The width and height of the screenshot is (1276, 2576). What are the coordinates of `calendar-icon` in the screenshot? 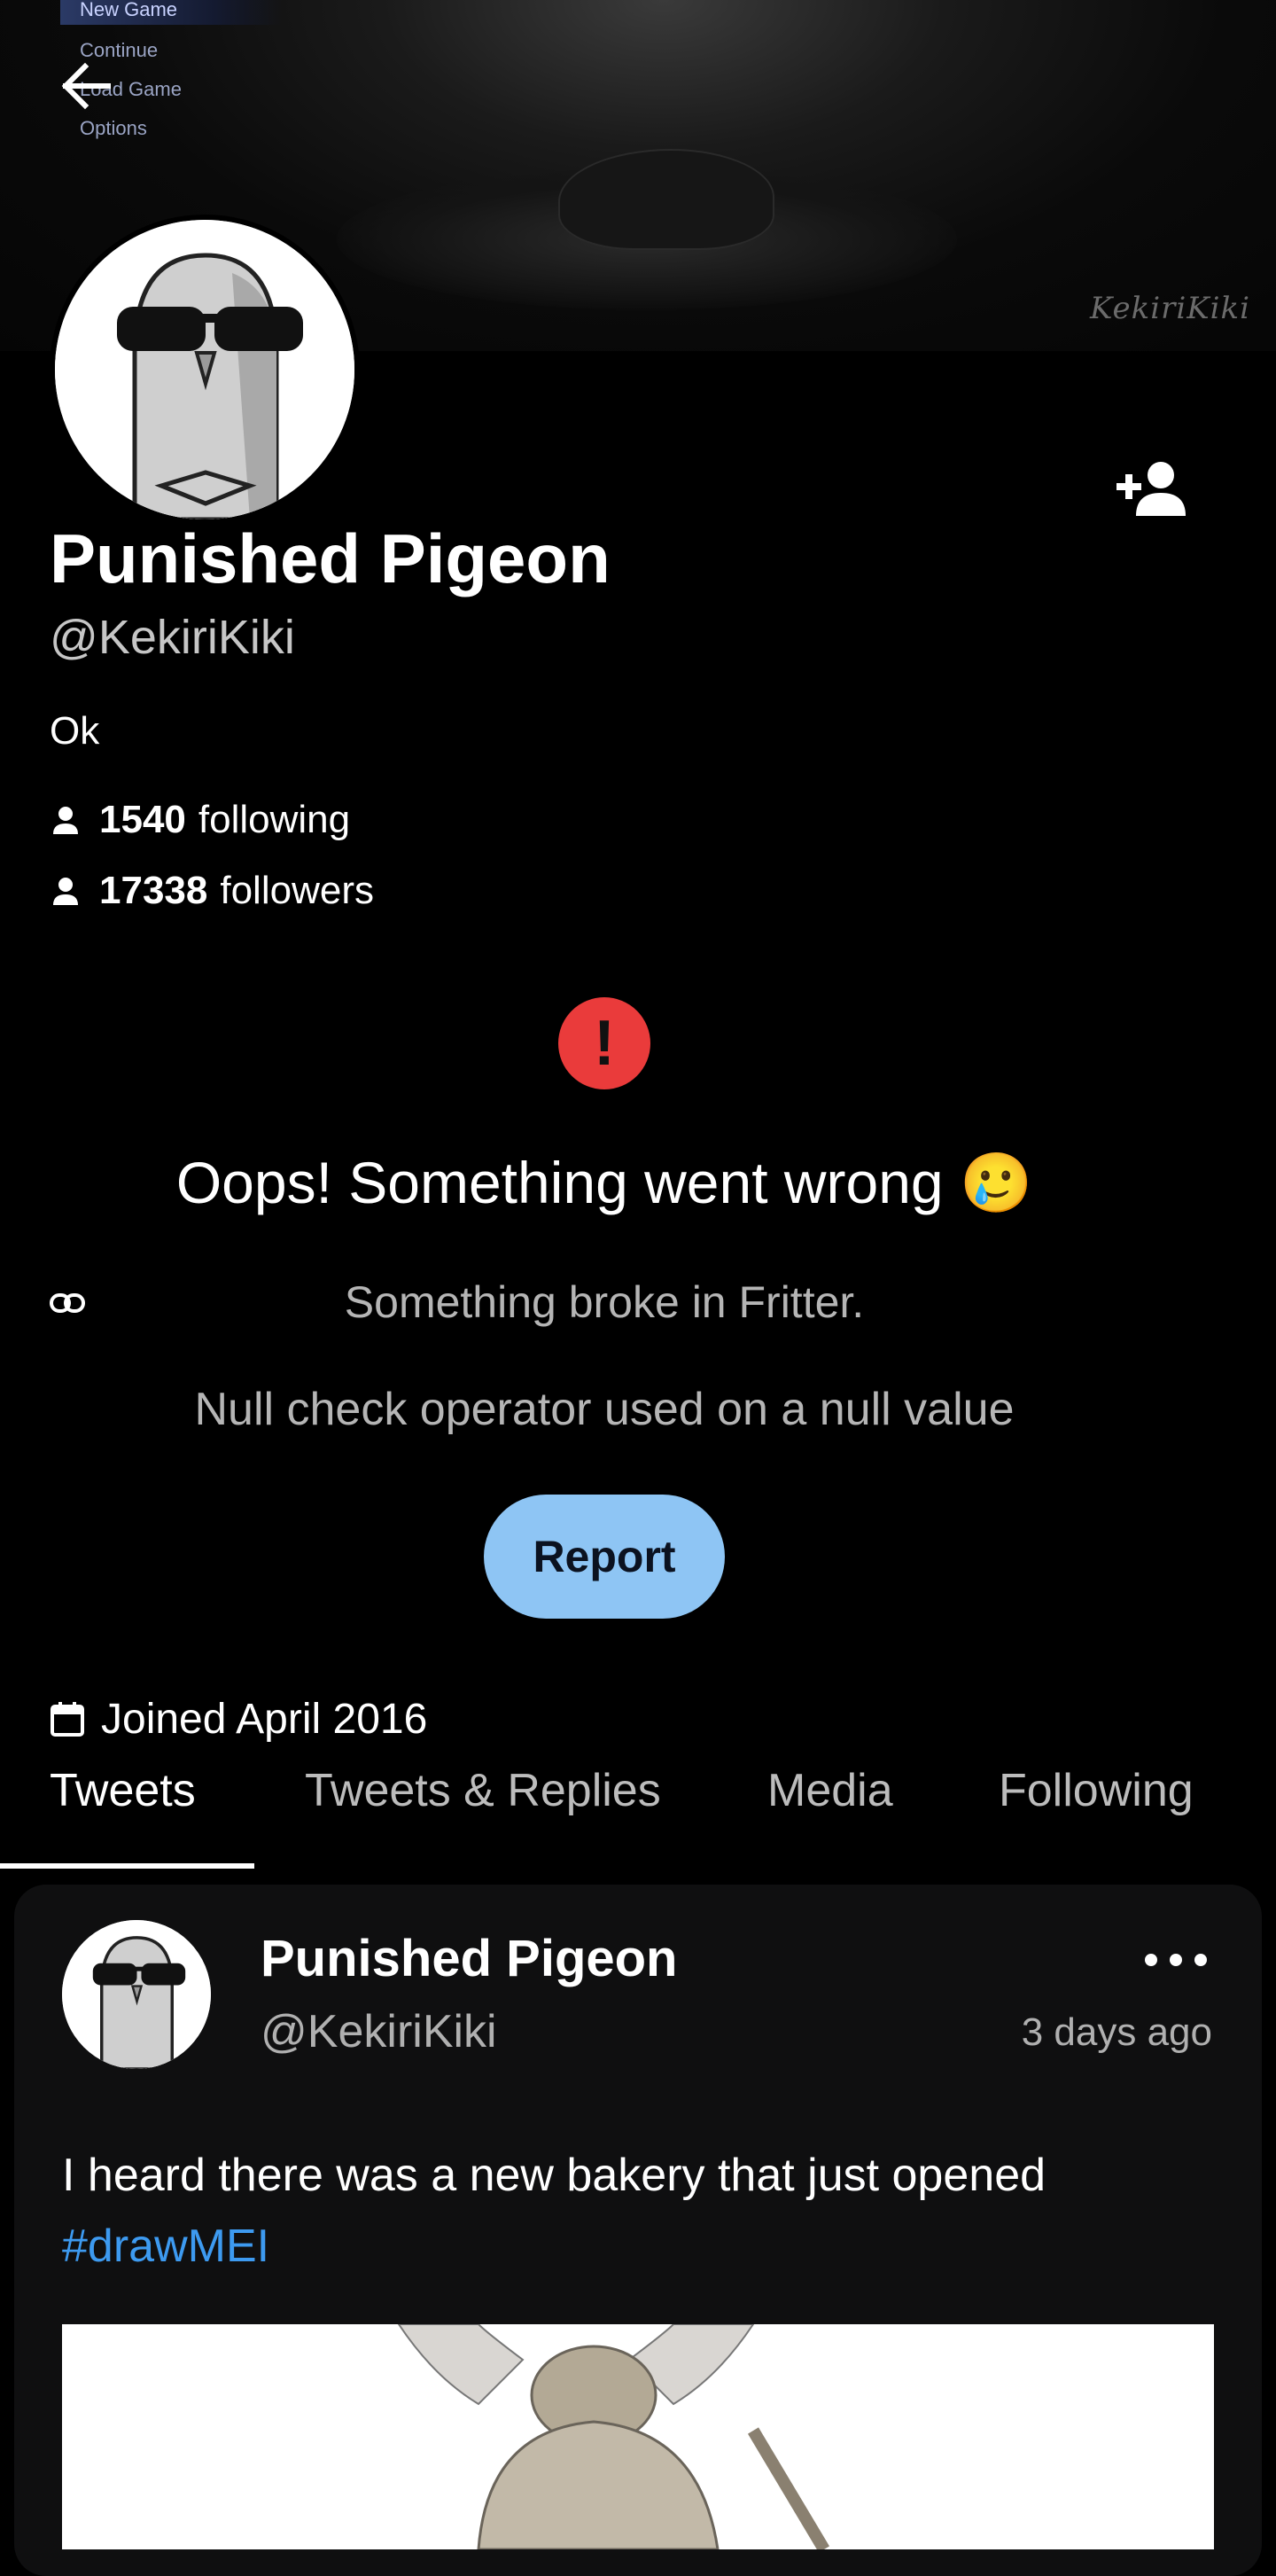 It's located at (67, 1719).